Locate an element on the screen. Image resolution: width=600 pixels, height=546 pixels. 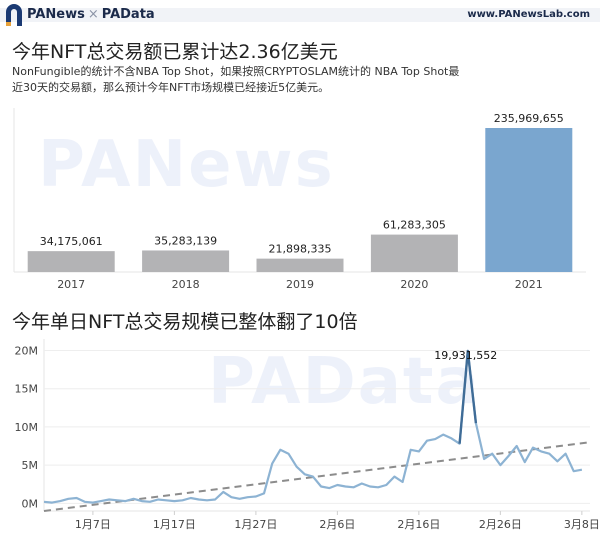
peak-segment is located at coordinates (468, 396).